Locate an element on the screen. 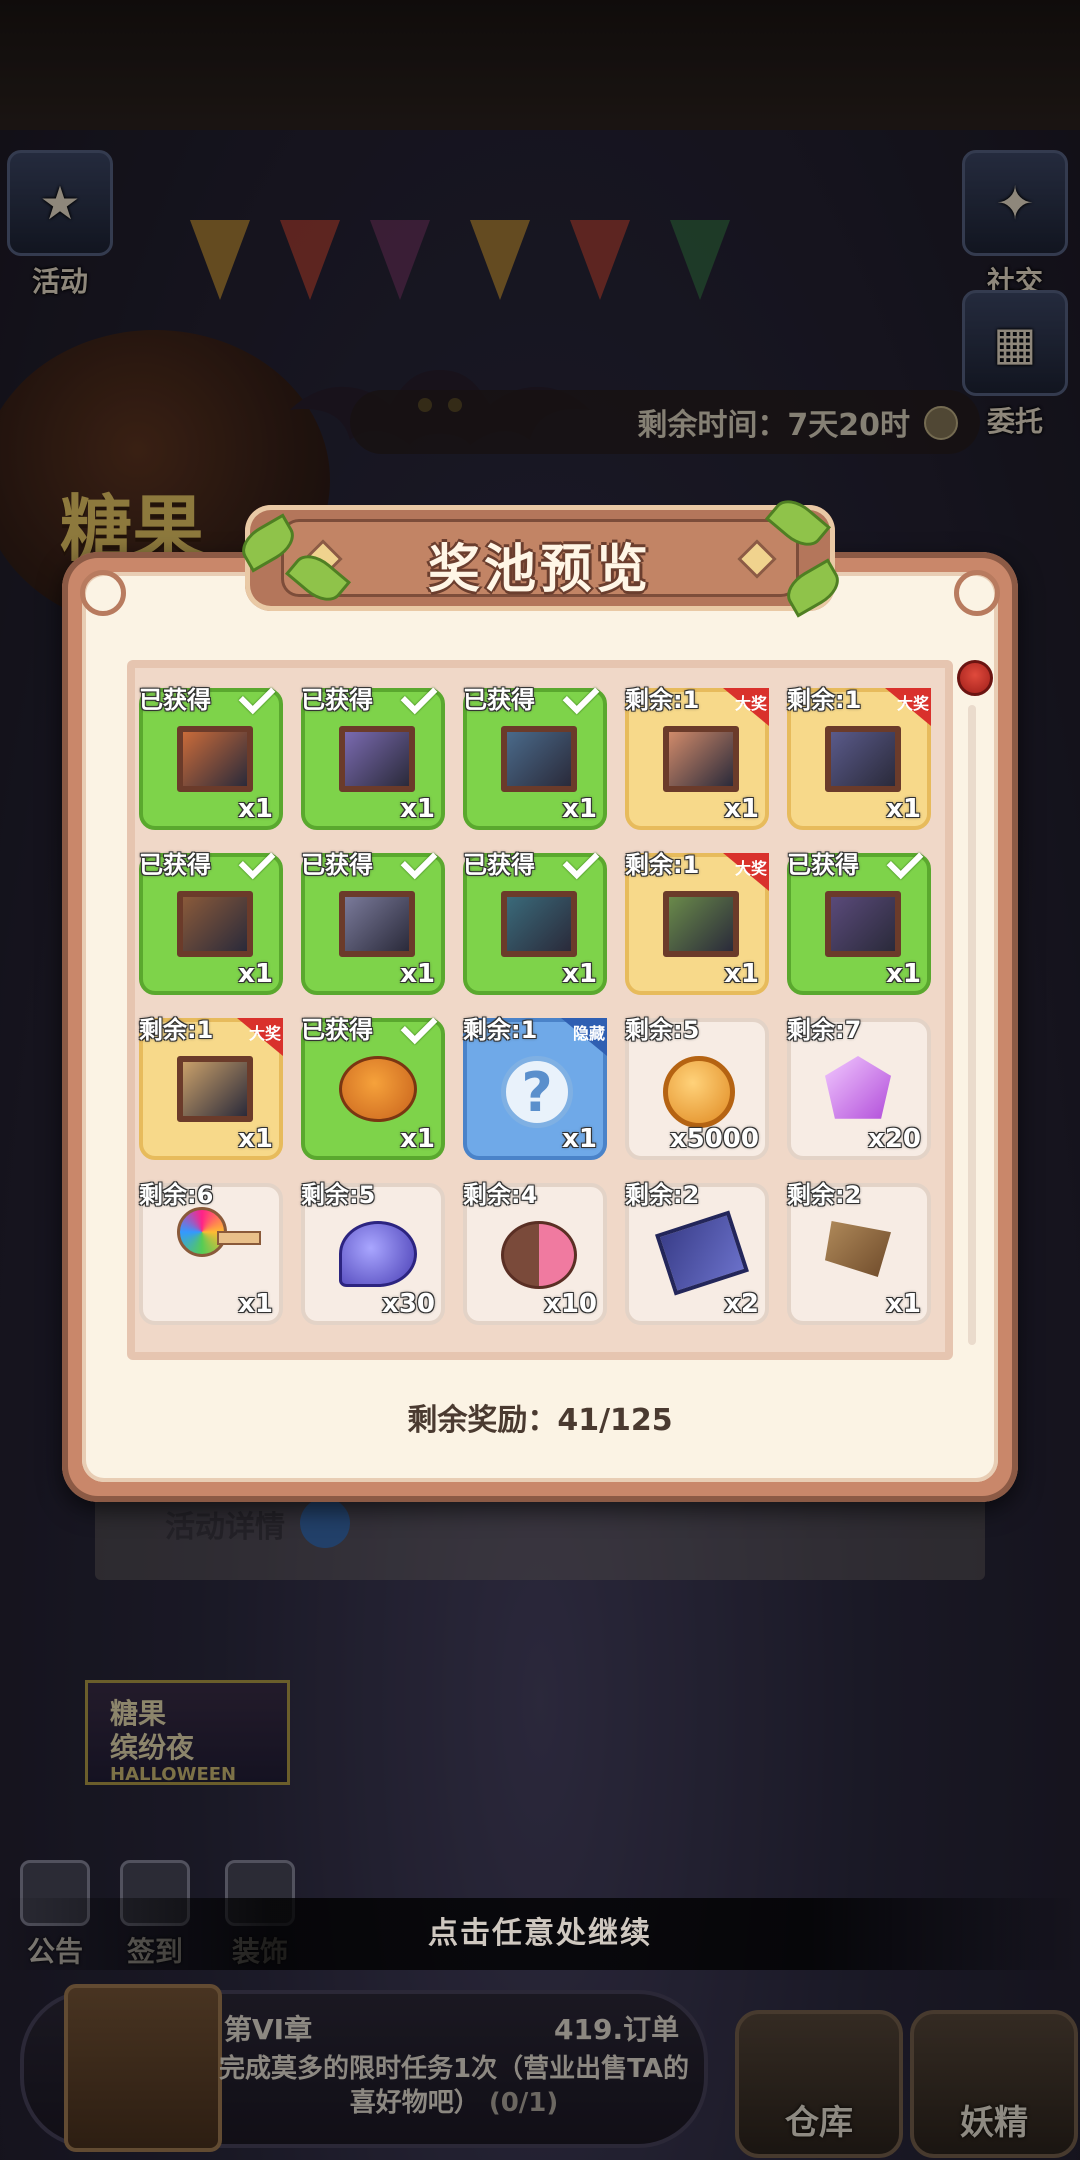 The height and width of the screenshot is (2160, 1080). cake-painting-icon is located at coordinates (701, 759).